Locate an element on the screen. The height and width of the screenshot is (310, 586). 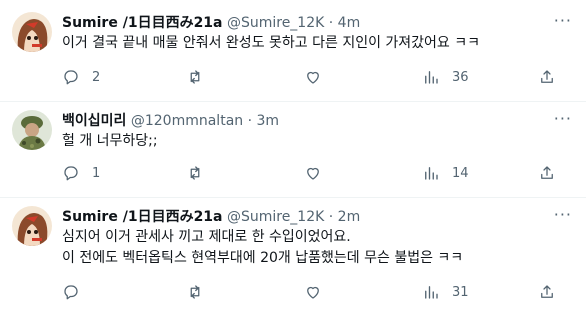
action-bar: 31 is located at coordinates (319, 292).